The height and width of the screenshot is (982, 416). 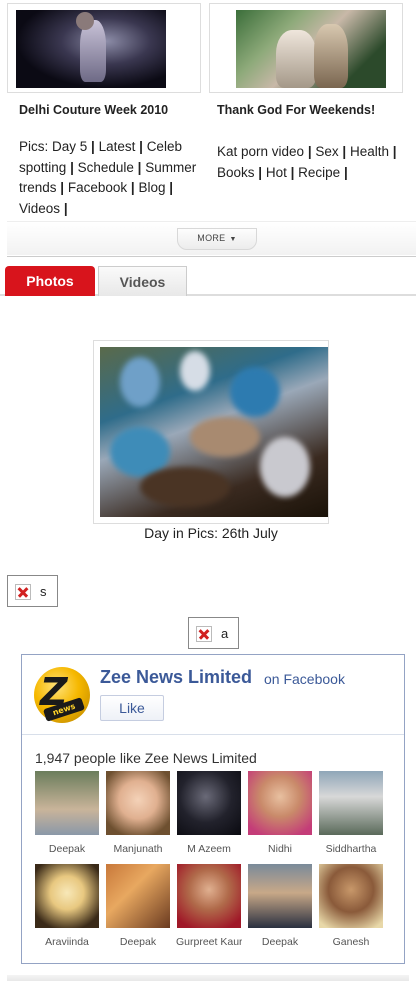 I want to click on fan-item: Gurpreet Kaur, so click(x=209, y=910).